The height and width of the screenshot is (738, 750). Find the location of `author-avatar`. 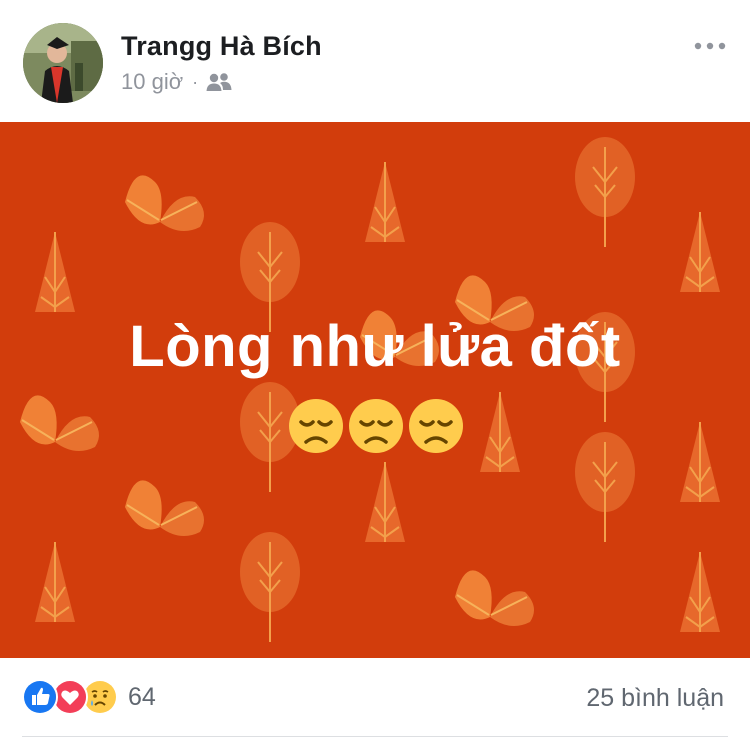

author-avatar is located at coordinates (63, 63).